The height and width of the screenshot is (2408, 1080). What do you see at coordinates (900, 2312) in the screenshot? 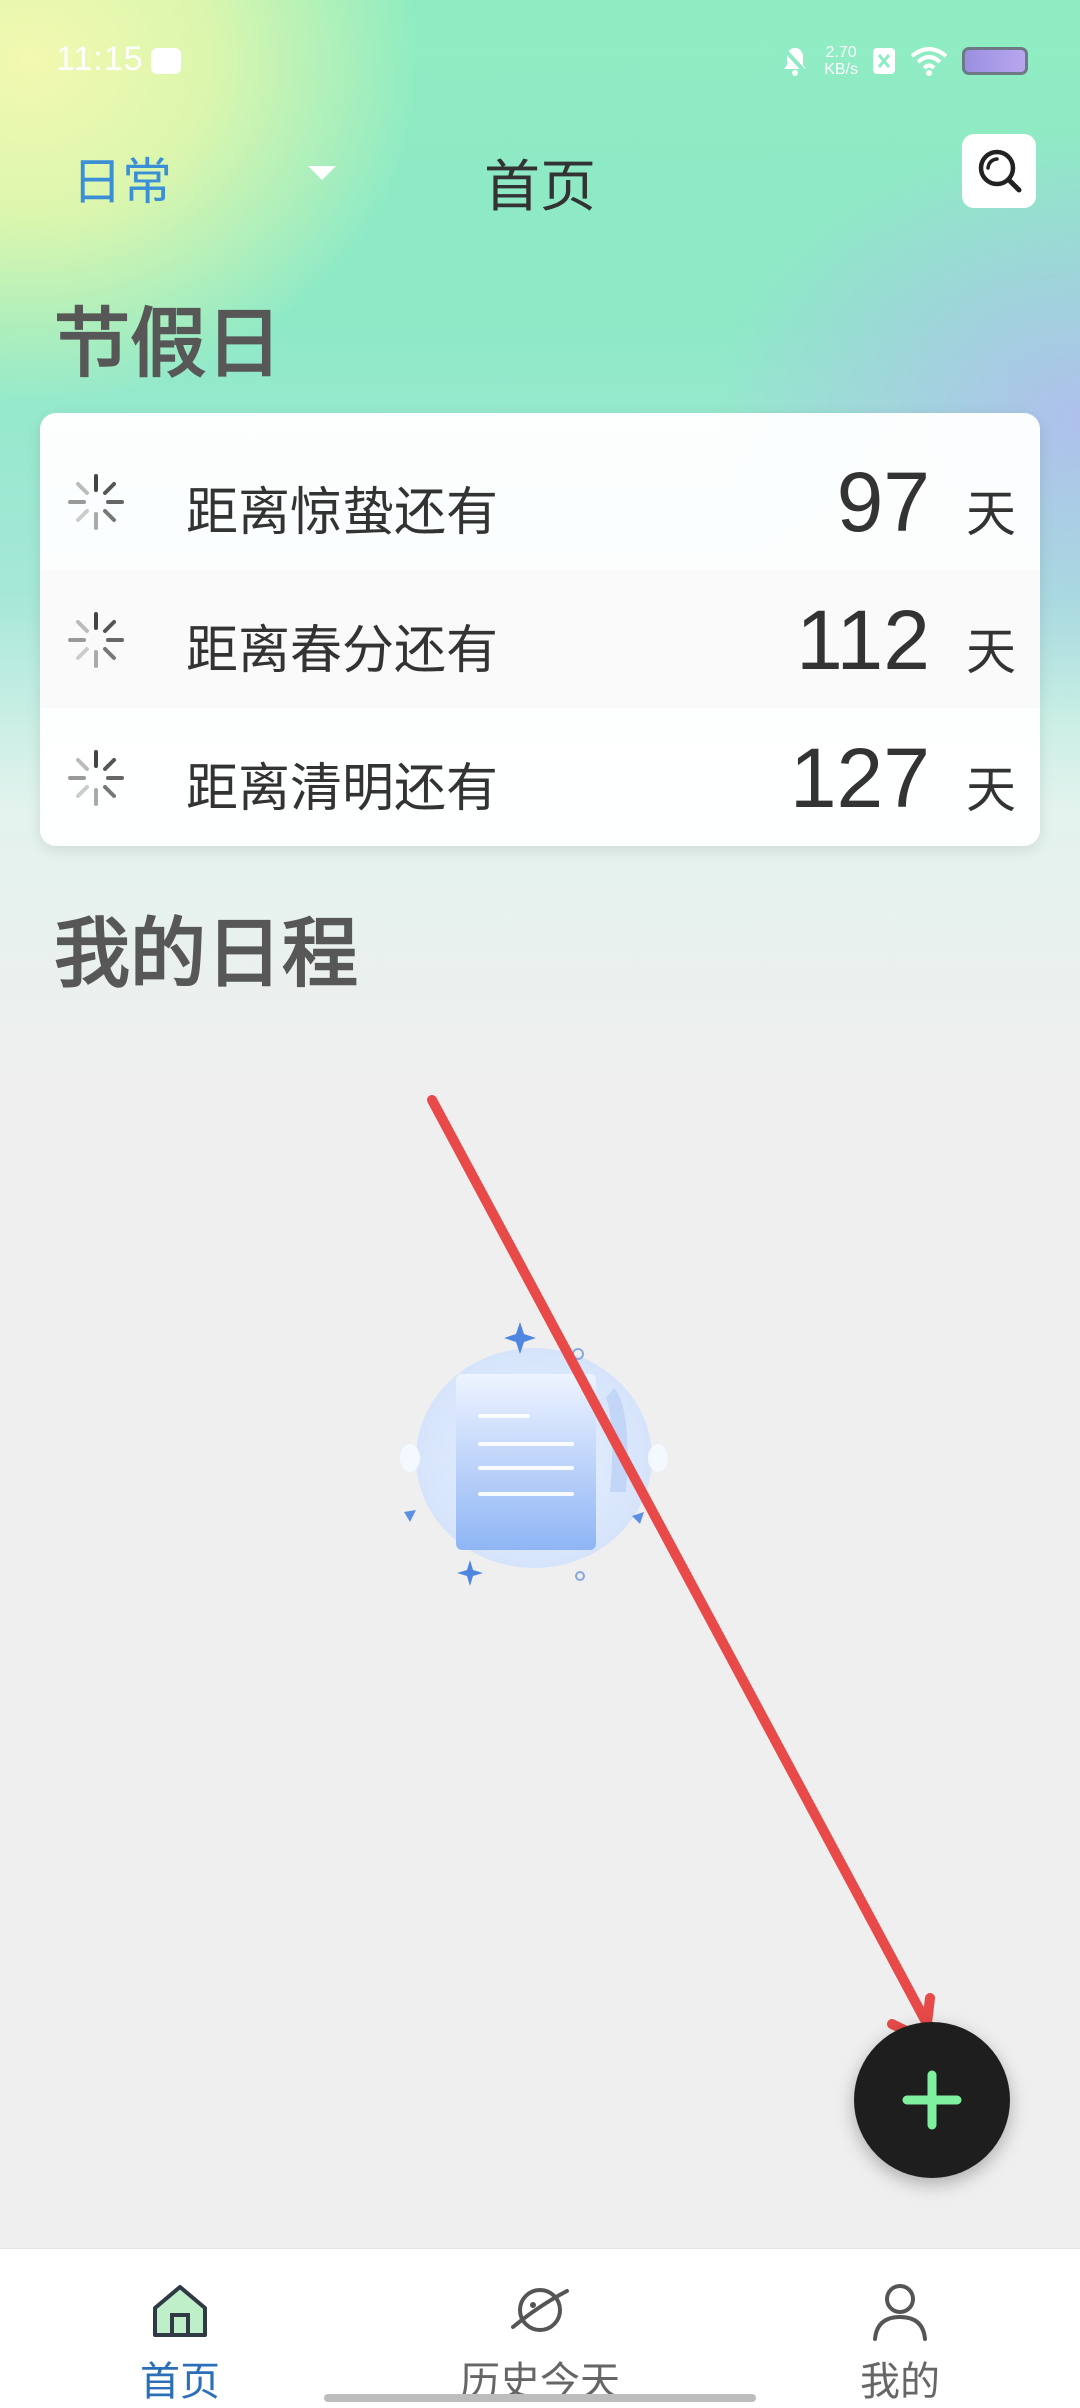
I see `person-icon` at bounding box center [900, 2312].